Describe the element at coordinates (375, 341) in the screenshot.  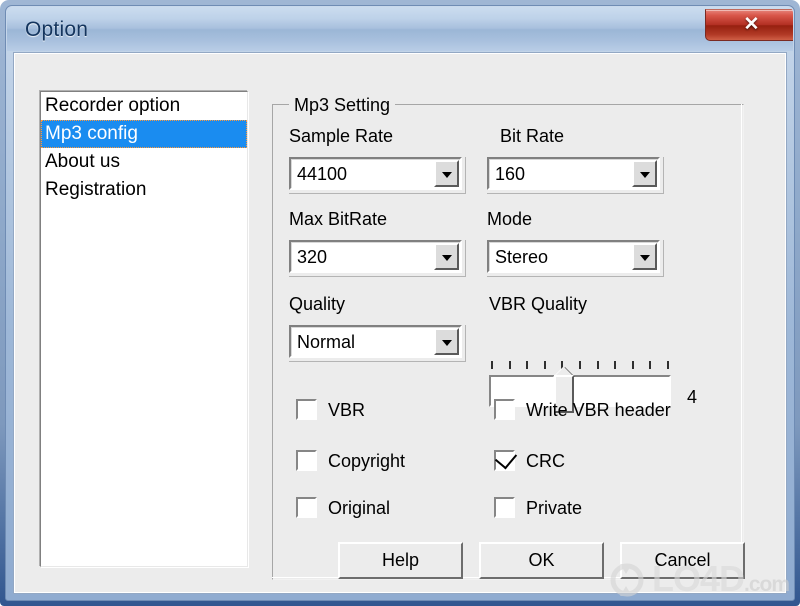
I see `quality-combo: Normal` at that location.